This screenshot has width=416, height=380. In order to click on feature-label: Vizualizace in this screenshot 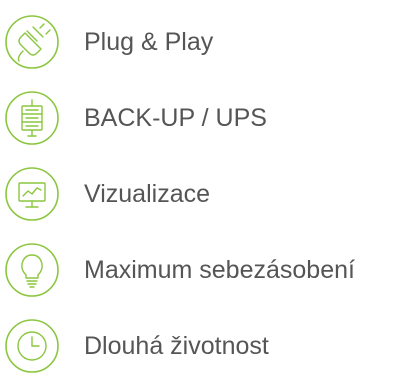, I will do `click(147, 194)`.